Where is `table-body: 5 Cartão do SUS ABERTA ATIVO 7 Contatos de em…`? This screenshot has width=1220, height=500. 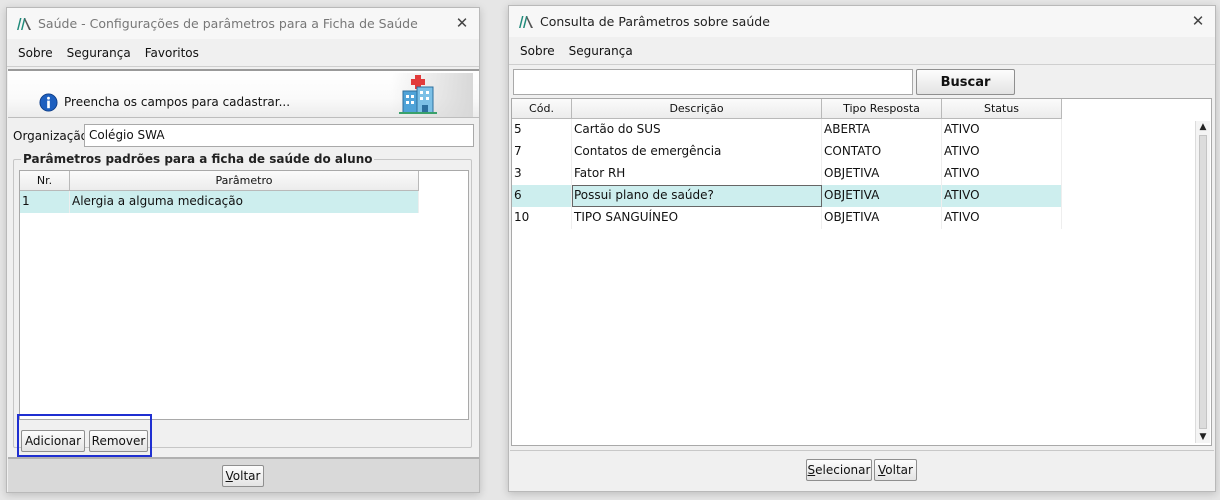 table-body: 5 Cartão do SUS ABERTA ATIVO 7 Contatos de em… is located at coordinates (861, 174).